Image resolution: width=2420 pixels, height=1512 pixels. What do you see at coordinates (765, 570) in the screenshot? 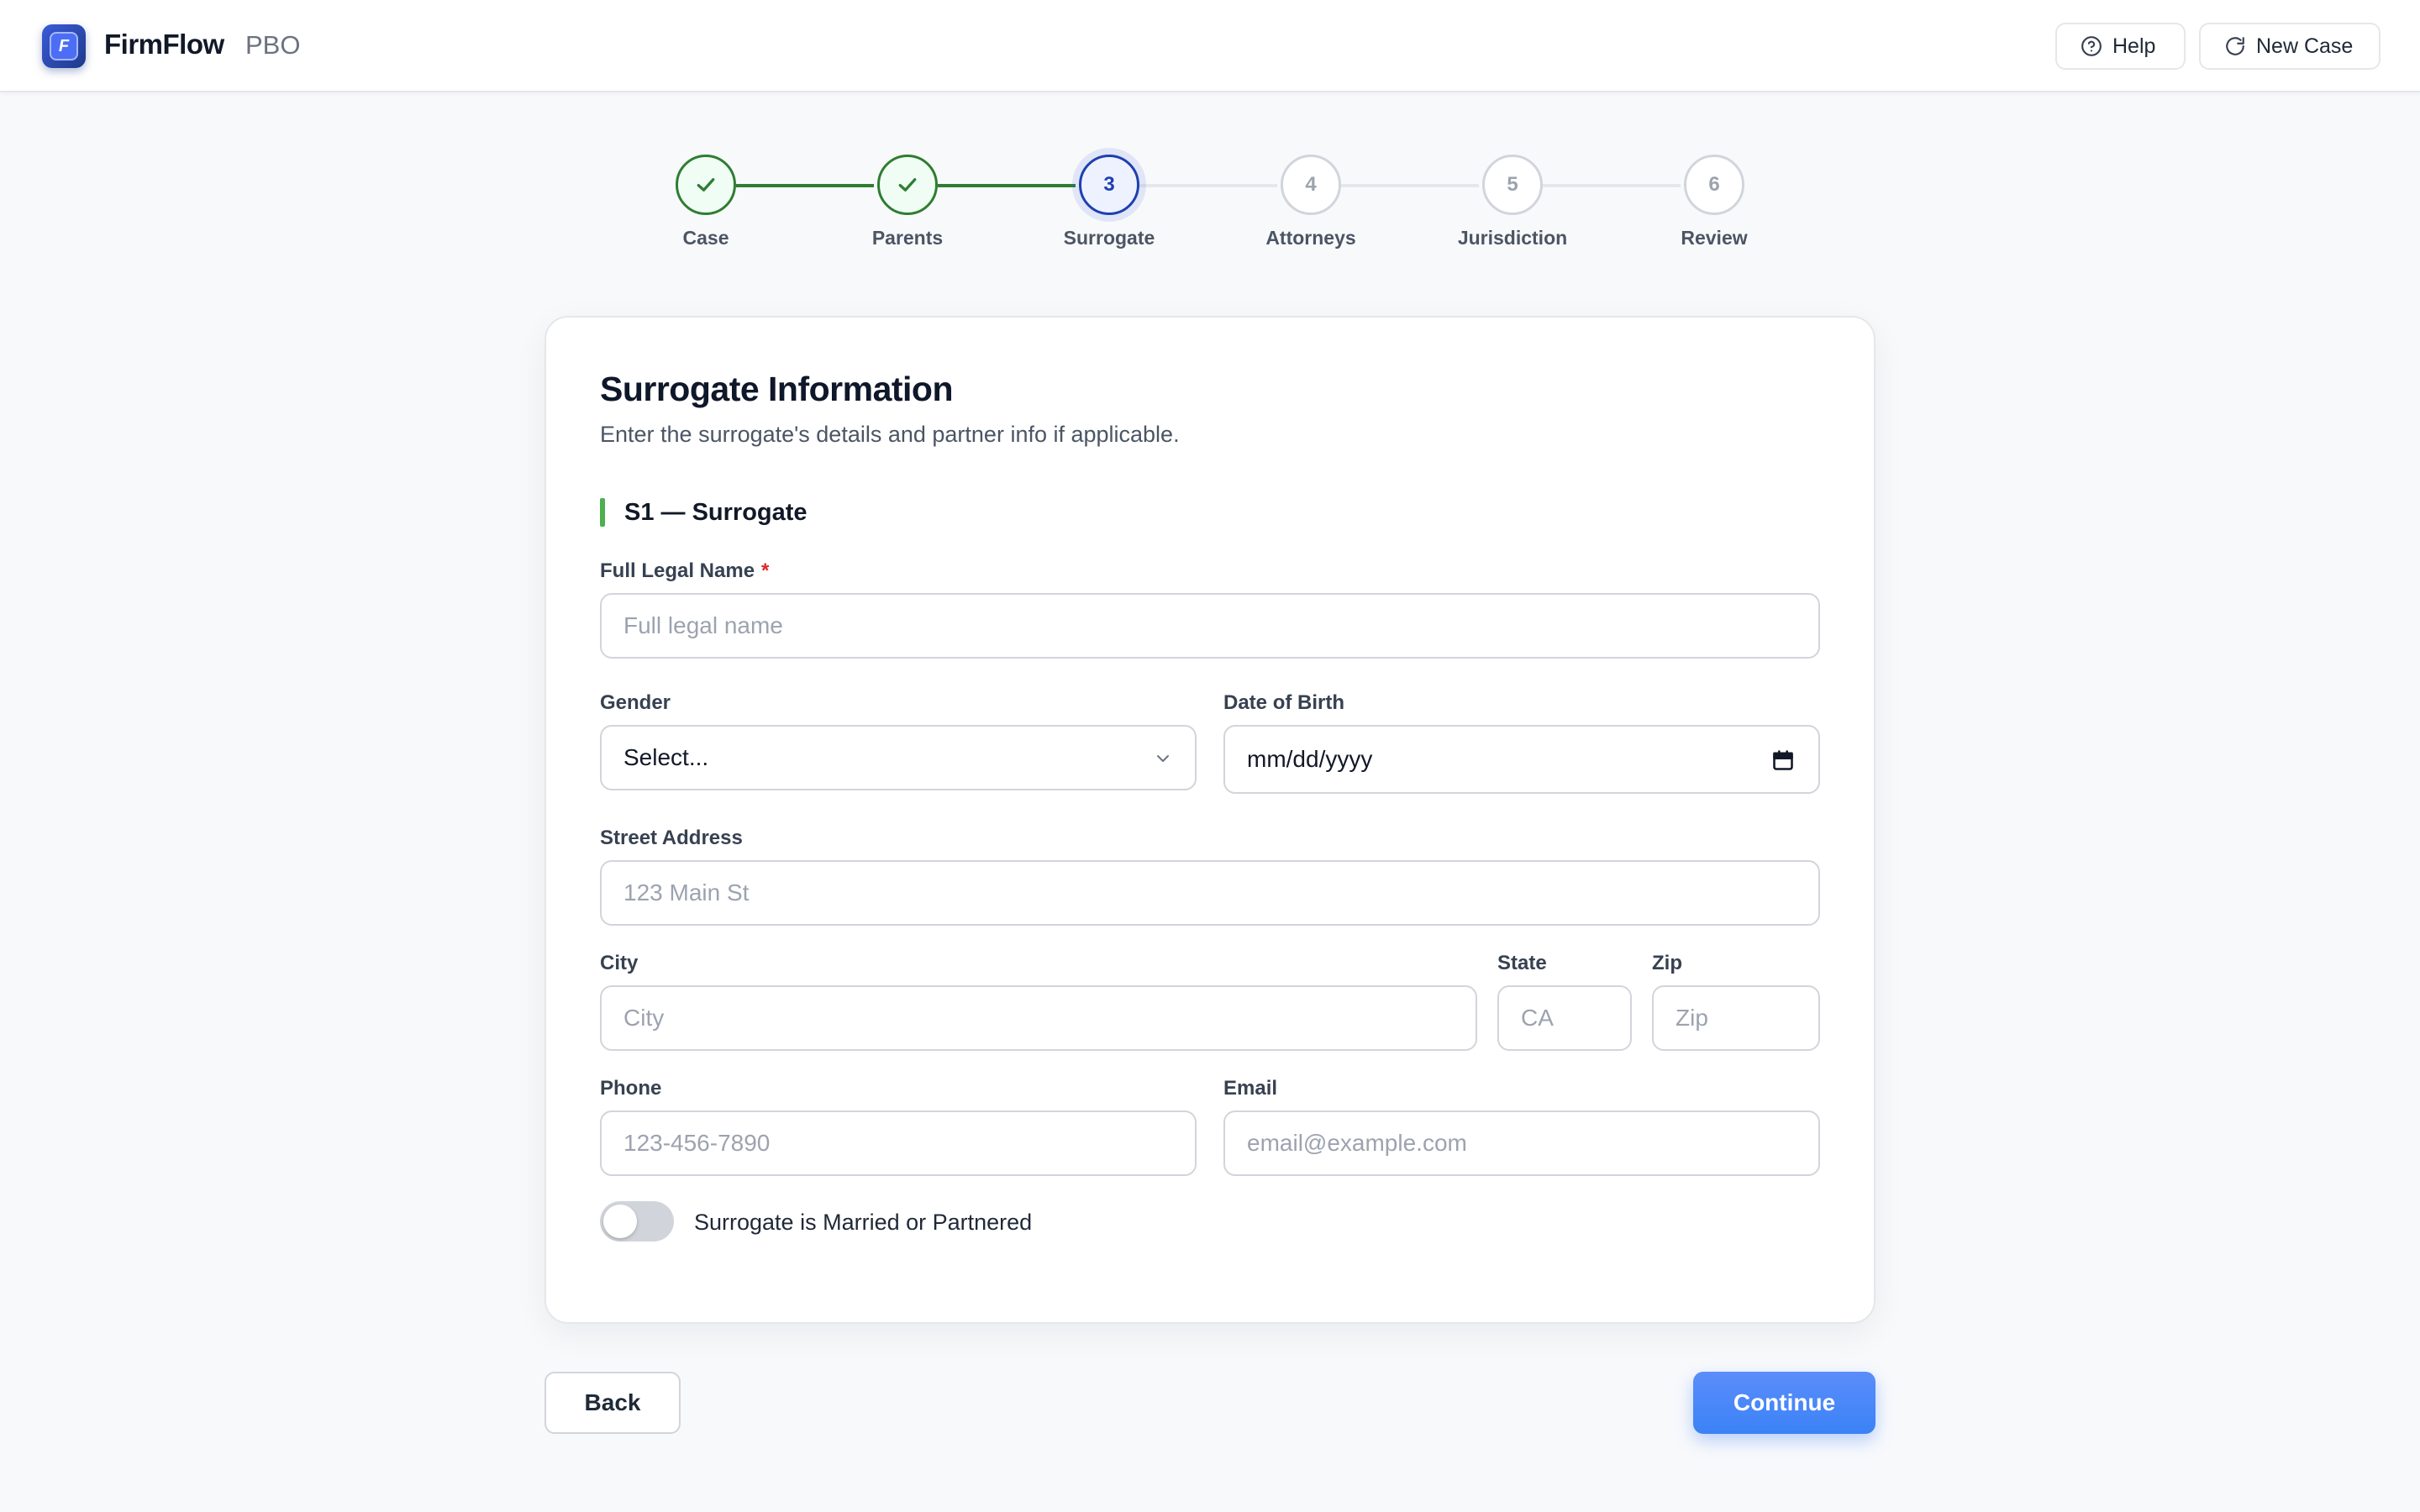
I see `required-mark: *` at bounding box center [765, 570].